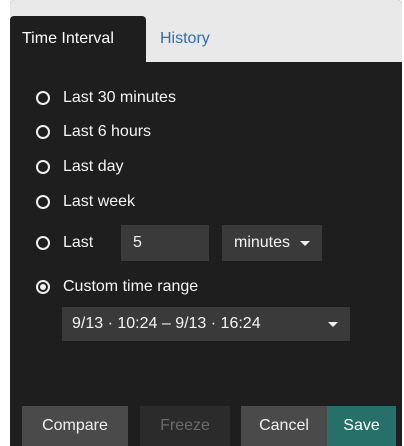  Describe the element at coordinates (185, 426) in the screenshot. I see `freeze-button: Freeze` at that location.